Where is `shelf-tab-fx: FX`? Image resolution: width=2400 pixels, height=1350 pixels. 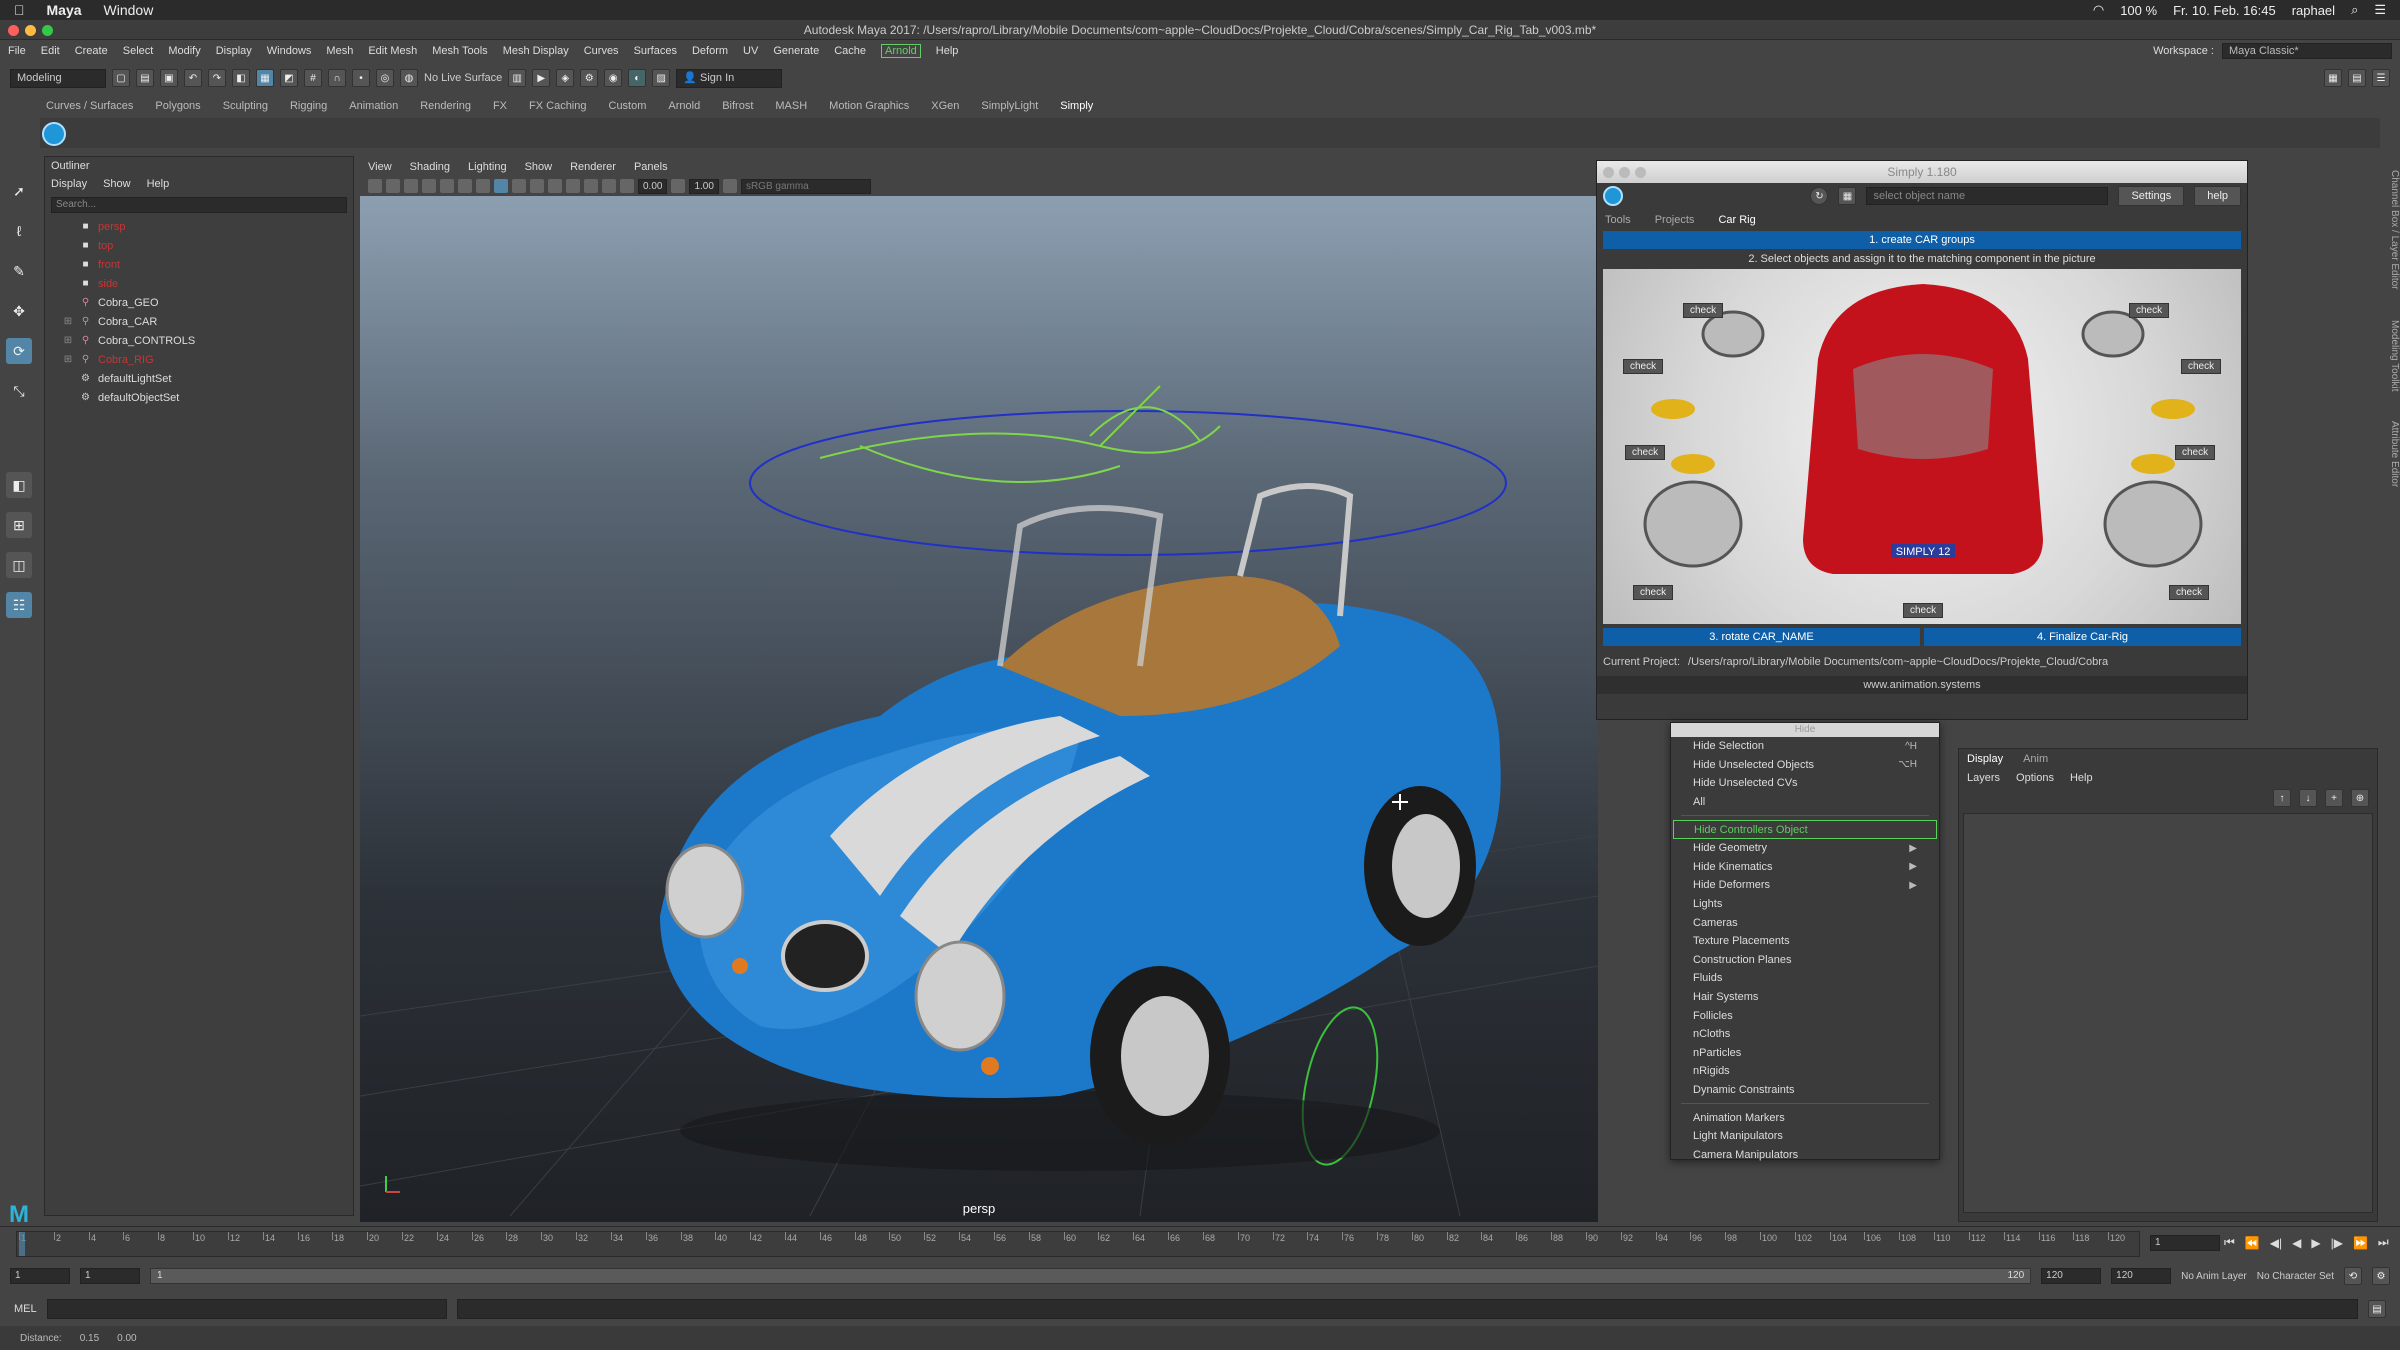
shelf-tab-fx: FX is located at coordinates (500, 106).